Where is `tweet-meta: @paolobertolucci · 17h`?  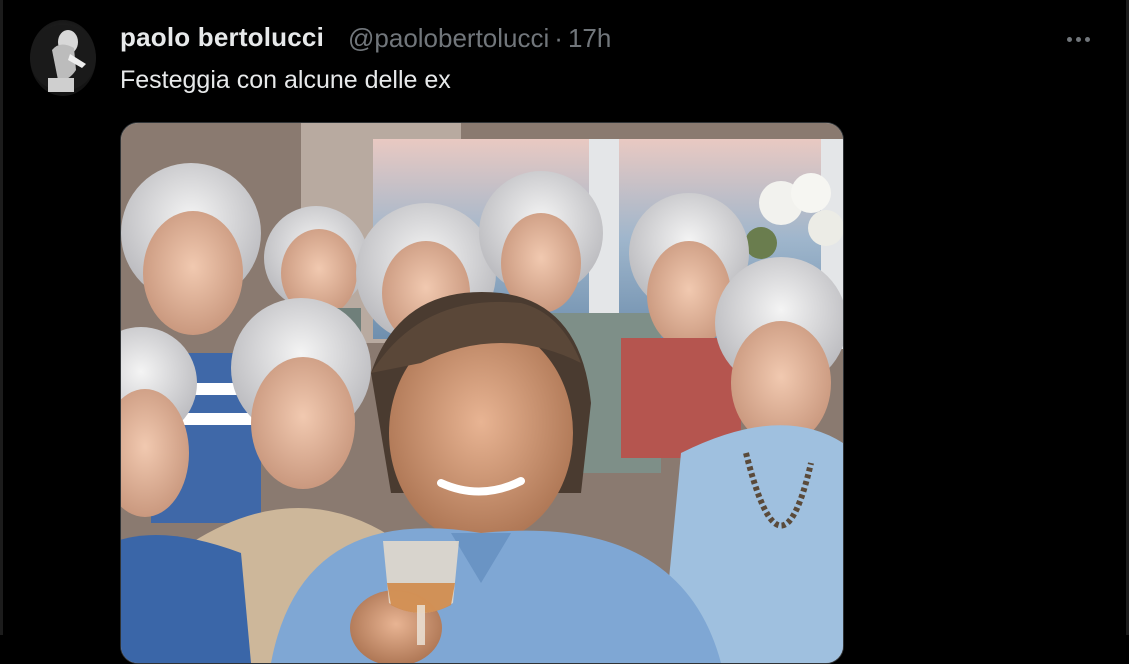
tweet-meta: @paolobertolucci · 17h is located at coordinates (479, 38).